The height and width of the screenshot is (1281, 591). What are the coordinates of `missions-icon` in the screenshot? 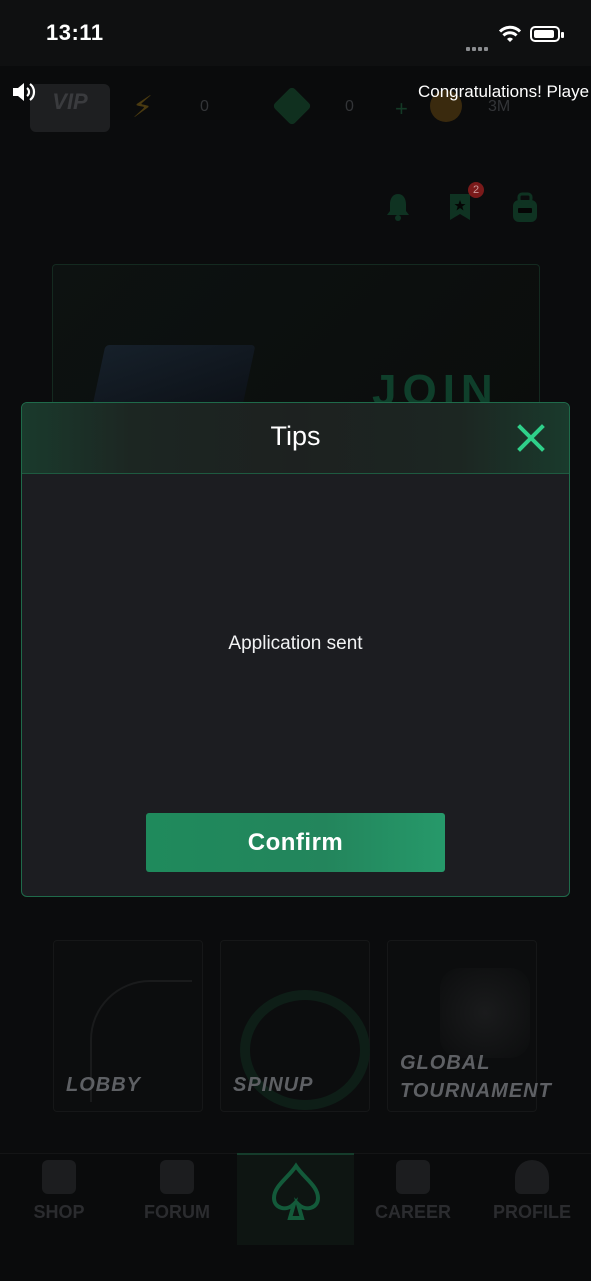 It's located at (460, 207).